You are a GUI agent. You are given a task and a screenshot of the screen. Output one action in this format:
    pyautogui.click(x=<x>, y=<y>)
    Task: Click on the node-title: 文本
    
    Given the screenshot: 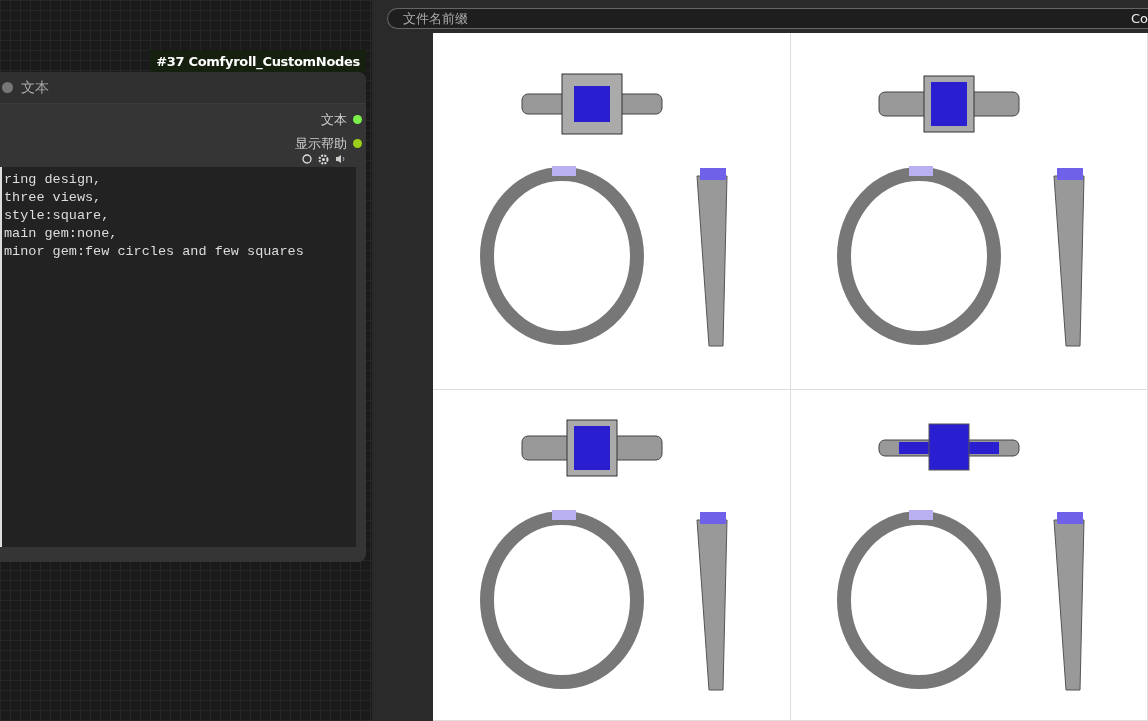 What is the action you would take?
    pyautogui.click(x=35, y=87)
    